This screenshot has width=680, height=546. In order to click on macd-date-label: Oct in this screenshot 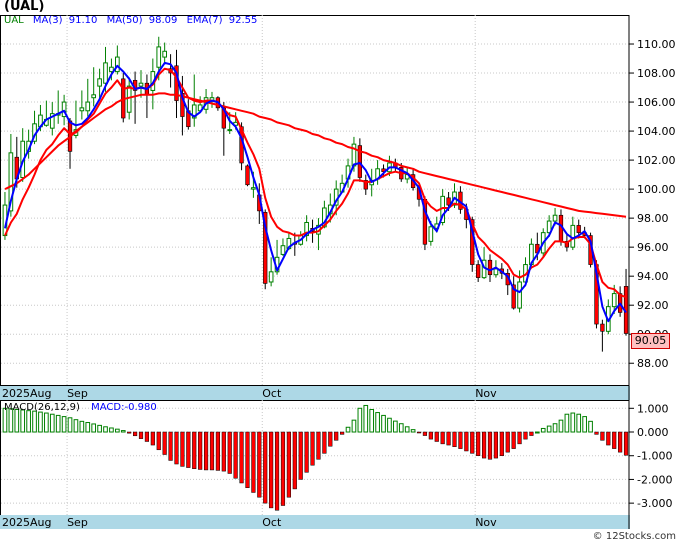, I will do `click(272, 522)`.